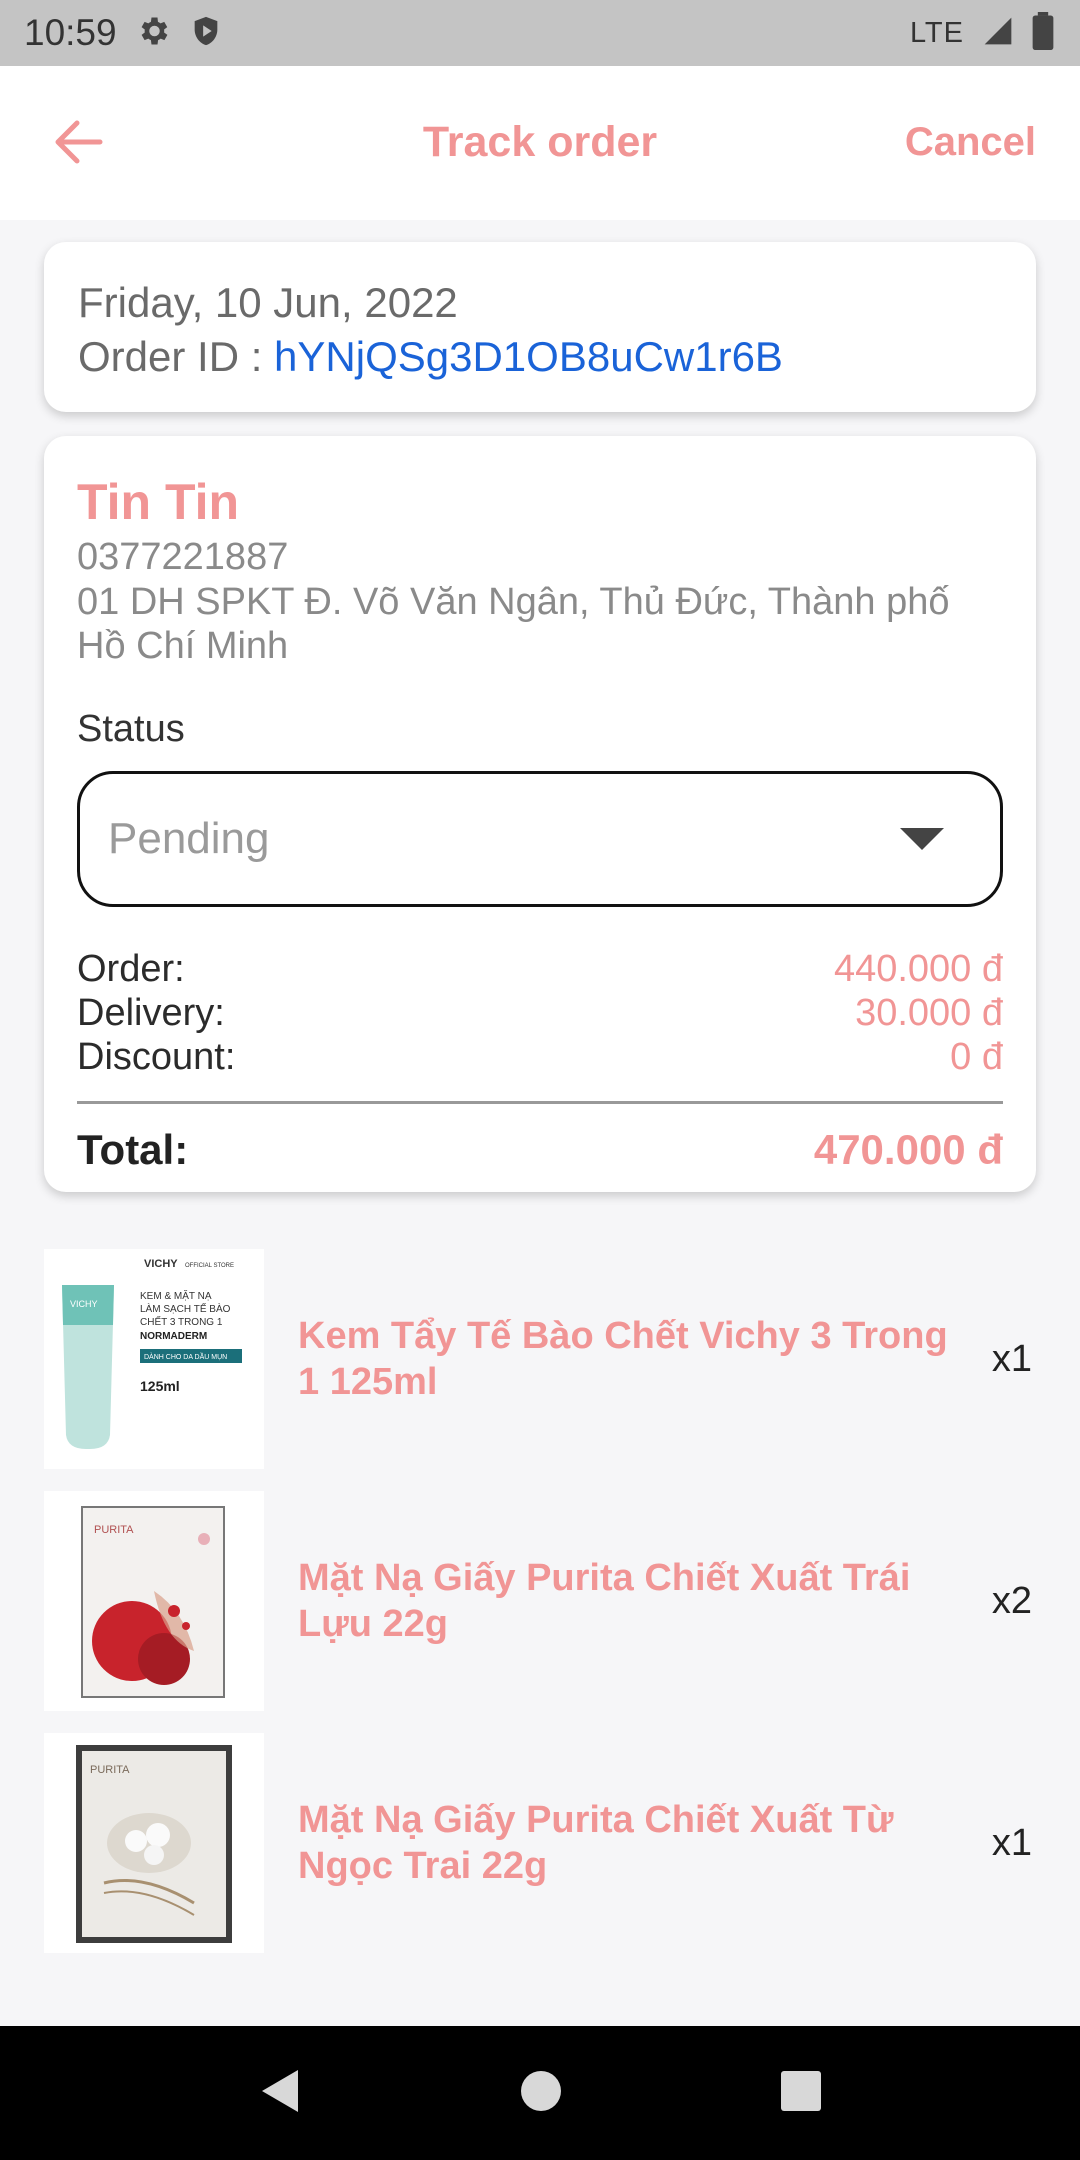  I want to click on thumb-product: NORMADERM, so click(173, 1336).